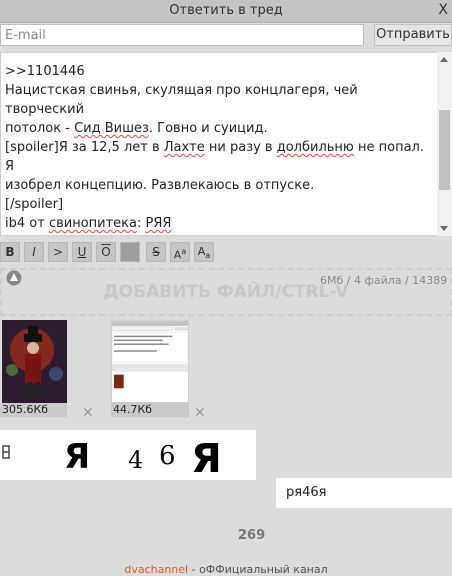  Describe the element at coordinates (444, 228) in the screenshot. I see `scroll-down-icon` at that location.